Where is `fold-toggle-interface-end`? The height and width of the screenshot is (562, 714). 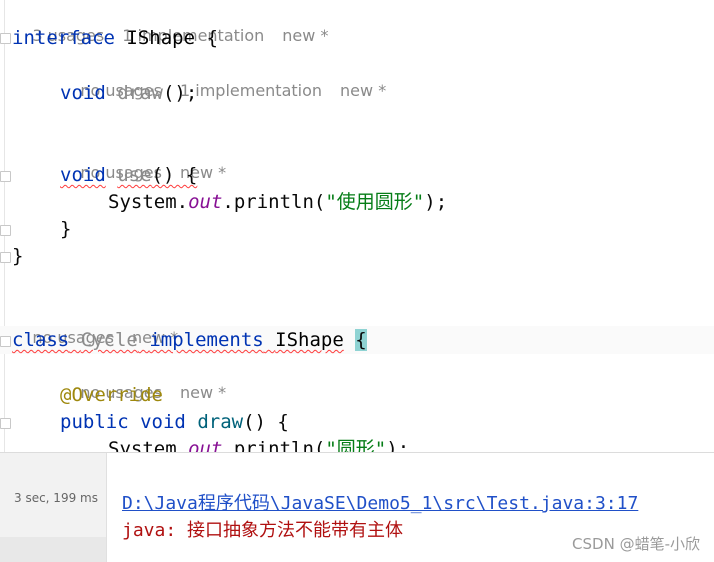
fold-toggle-interface-end is located at coordinates (5, 257).